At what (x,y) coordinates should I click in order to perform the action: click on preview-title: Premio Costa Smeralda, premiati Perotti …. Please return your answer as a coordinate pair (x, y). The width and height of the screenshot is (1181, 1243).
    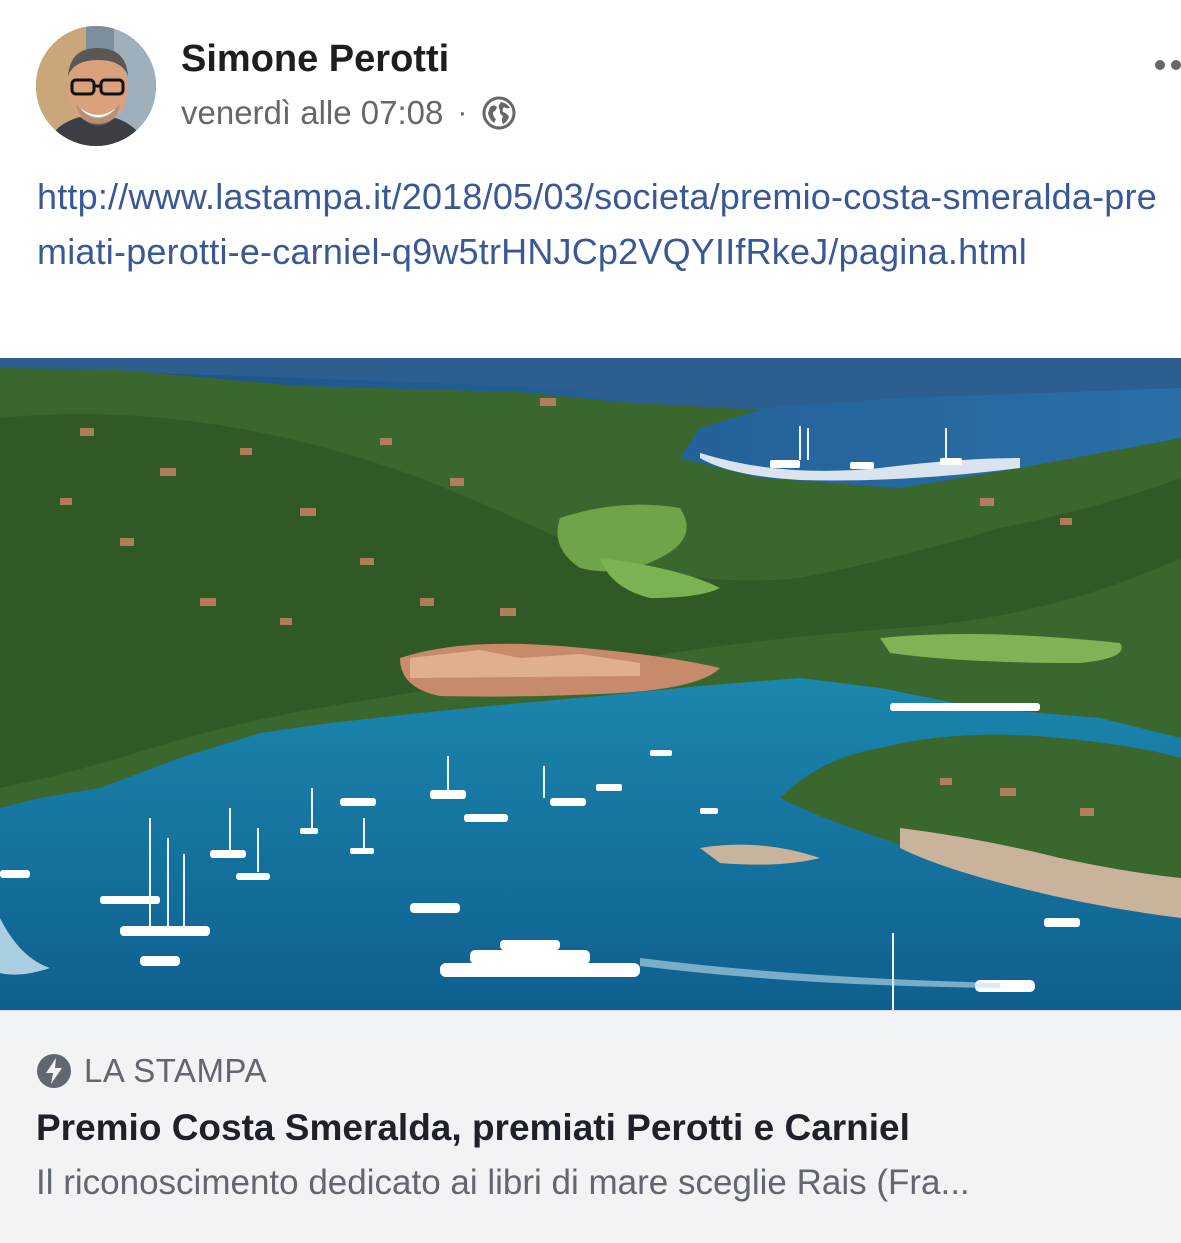
    Looking at the image, I should click on (601, 1128).